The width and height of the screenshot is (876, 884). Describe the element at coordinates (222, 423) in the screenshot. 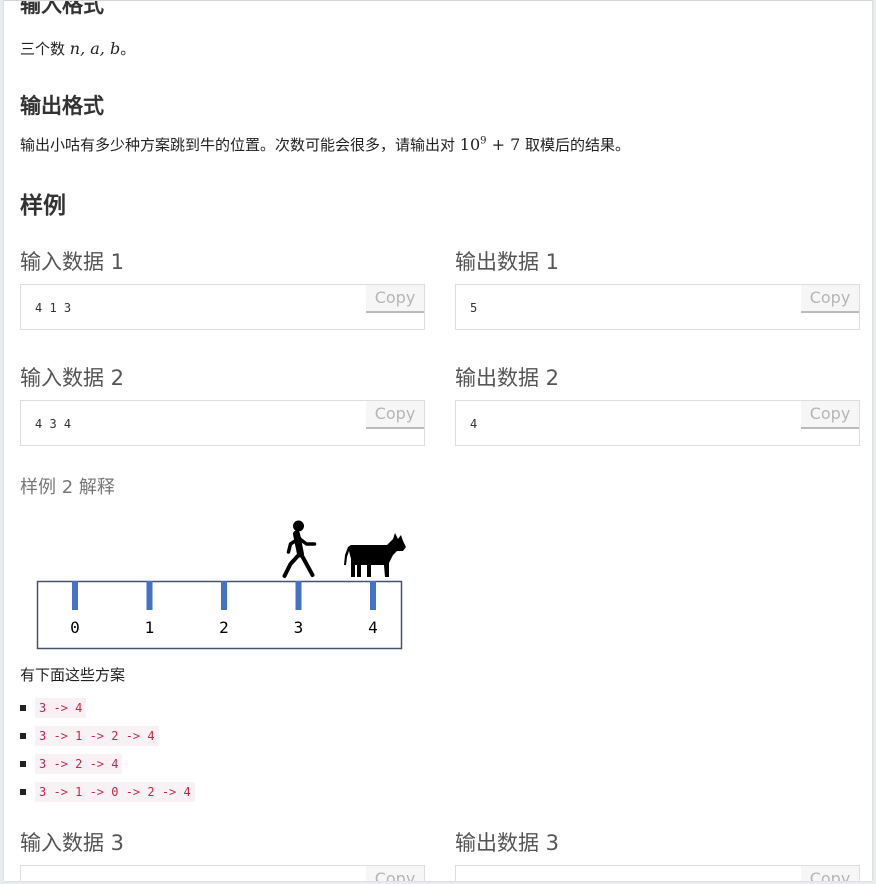

I see `sample-2-input-box: 4 3 4 Copy` at that location.